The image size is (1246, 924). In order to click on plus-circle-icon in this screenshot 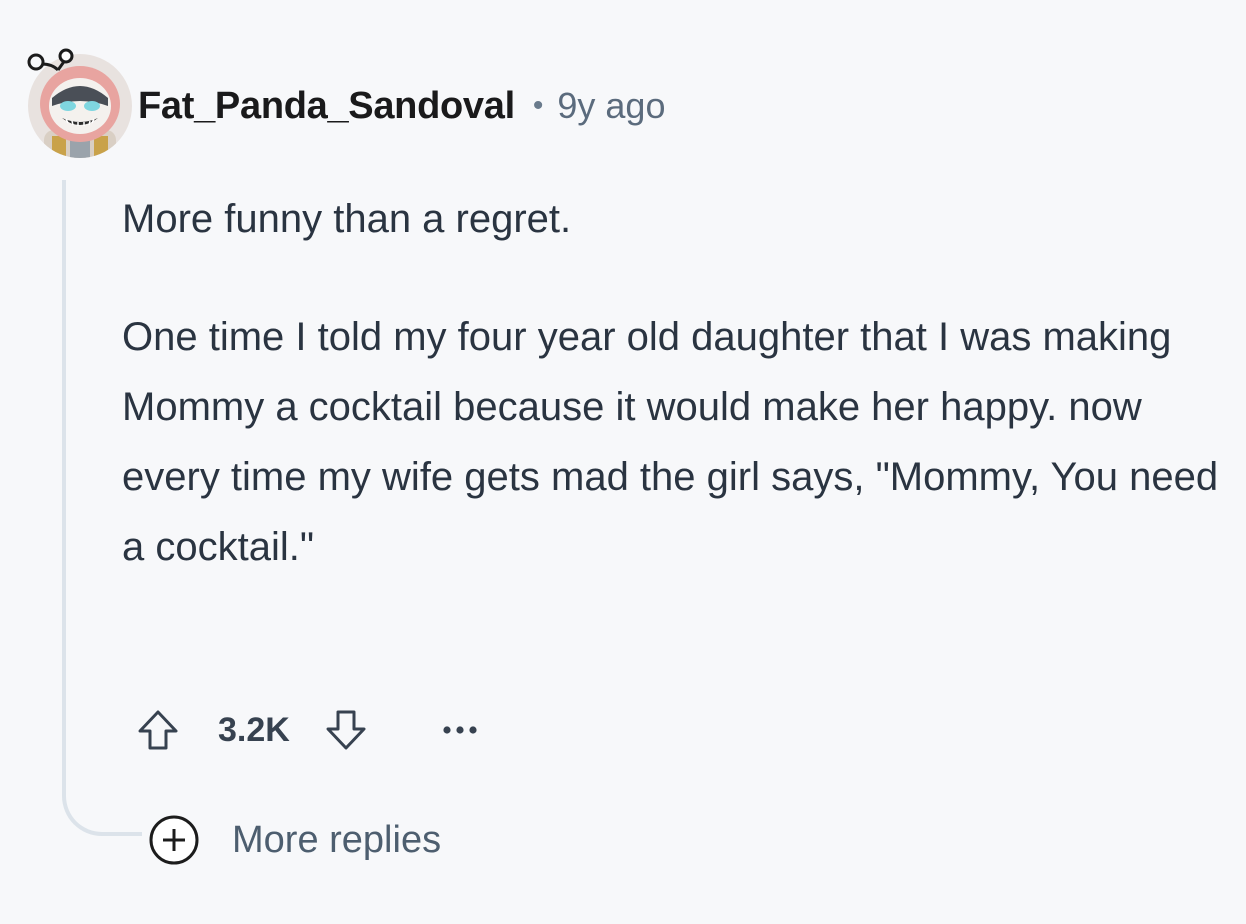, I will do `click(174, 840)`.